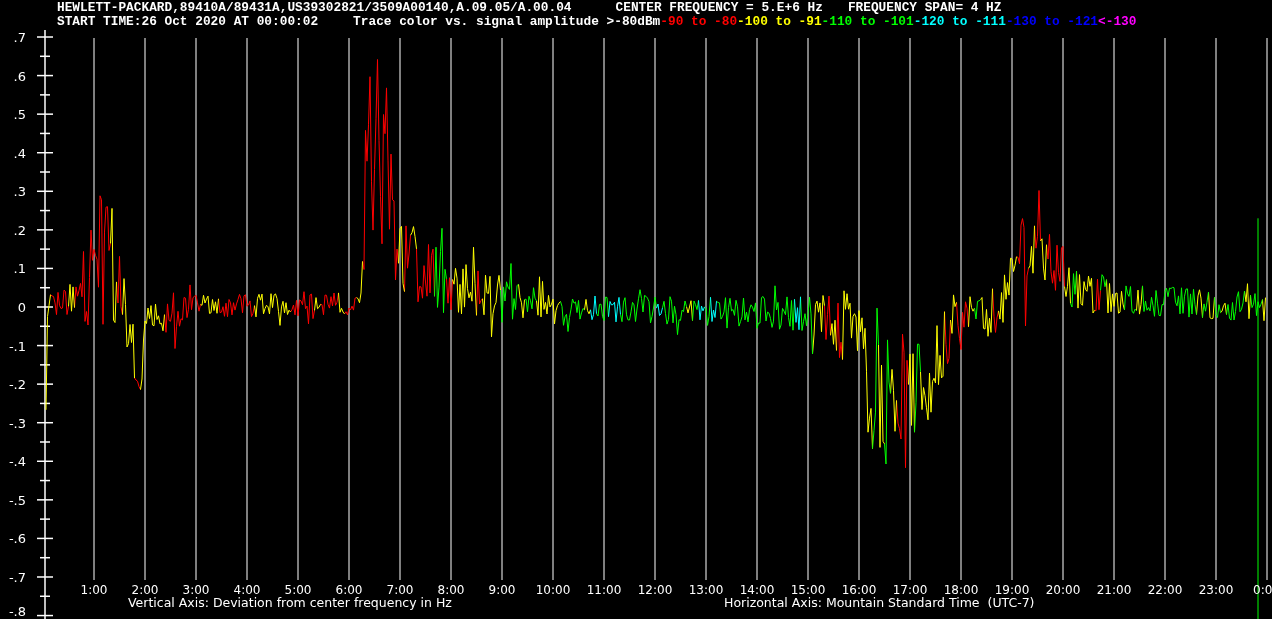 Image resolution: width=1272 pixels, height=619 pixels. What do you see at coordinates (924, 8) in the screenshot?
I see `frequency-span-text: FREQUENCY SPAN= 4 HZ` at bounding box center [924, 8].